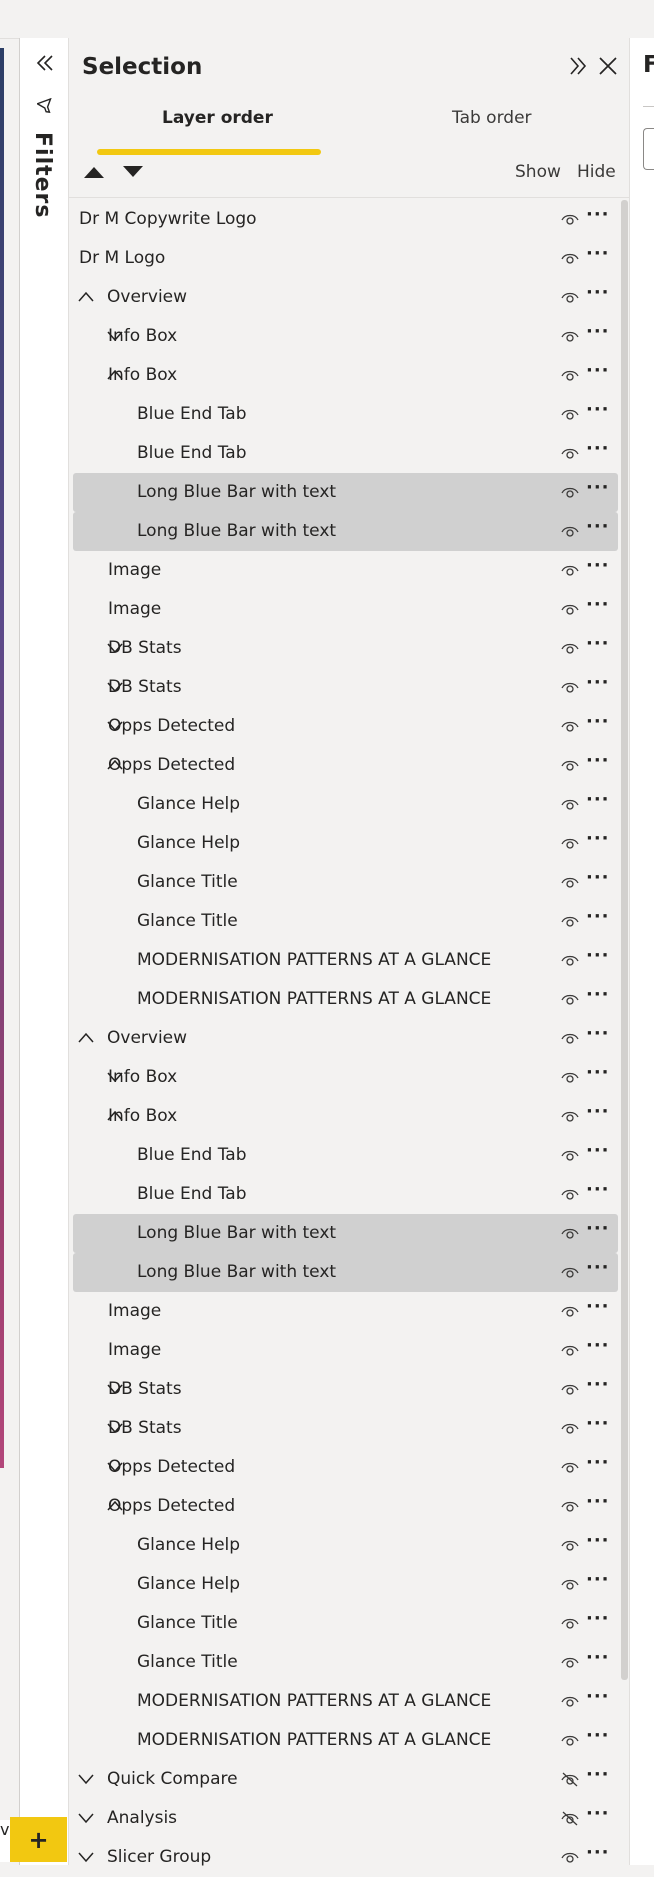  Describe the element at coordinates (578, 66) in the screenshot. I see `expand-double-chevron-icon` at that location.